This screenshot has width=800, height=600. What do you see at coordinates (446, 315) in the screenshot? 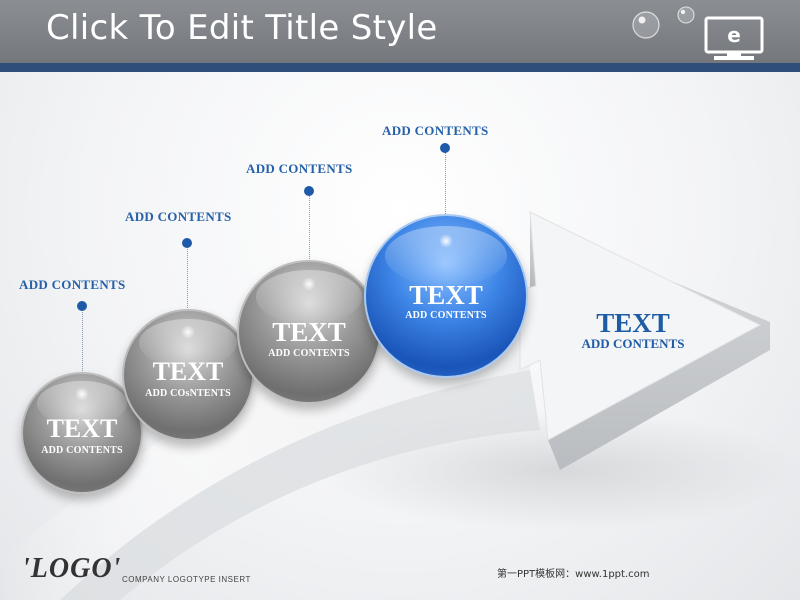
I see `step-ball-sub-4: ADD CONTENTS` at bounding box center [446, 315].